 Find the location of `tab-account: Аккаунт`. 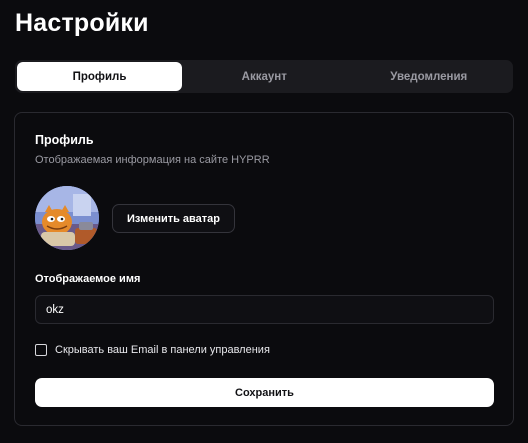

tab-account: Аккаунт is located at coordinates (264, 76).